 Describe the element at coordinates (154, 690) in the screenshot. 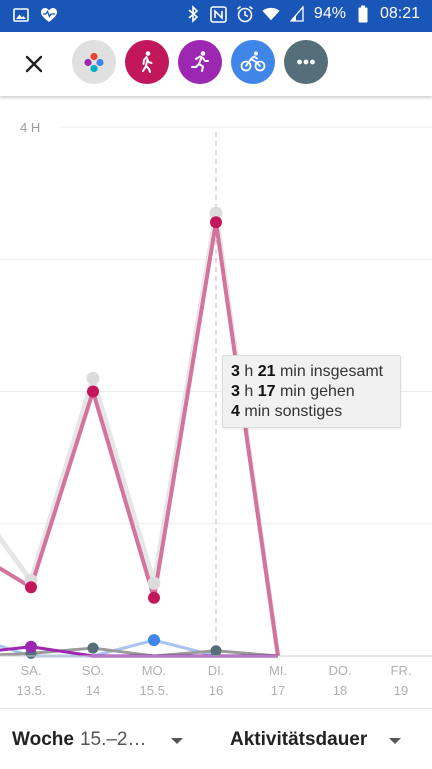

I see `x-tick-label-date: 15.5.` at that location.